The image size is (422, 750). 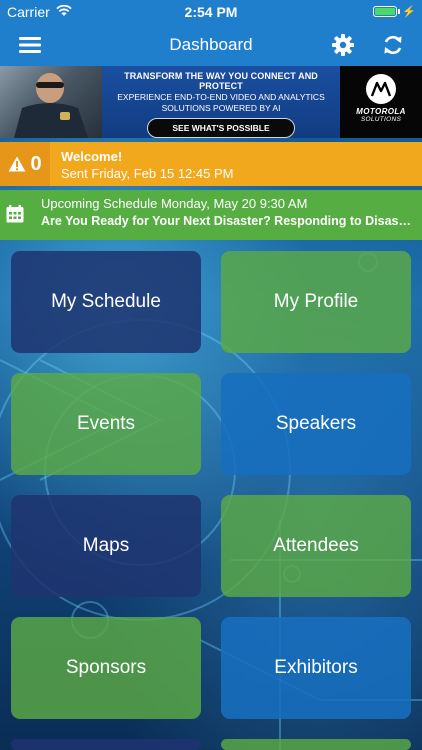 I want to click on tile-exhibitors: Exhibitors, so click(x=316, y=668).